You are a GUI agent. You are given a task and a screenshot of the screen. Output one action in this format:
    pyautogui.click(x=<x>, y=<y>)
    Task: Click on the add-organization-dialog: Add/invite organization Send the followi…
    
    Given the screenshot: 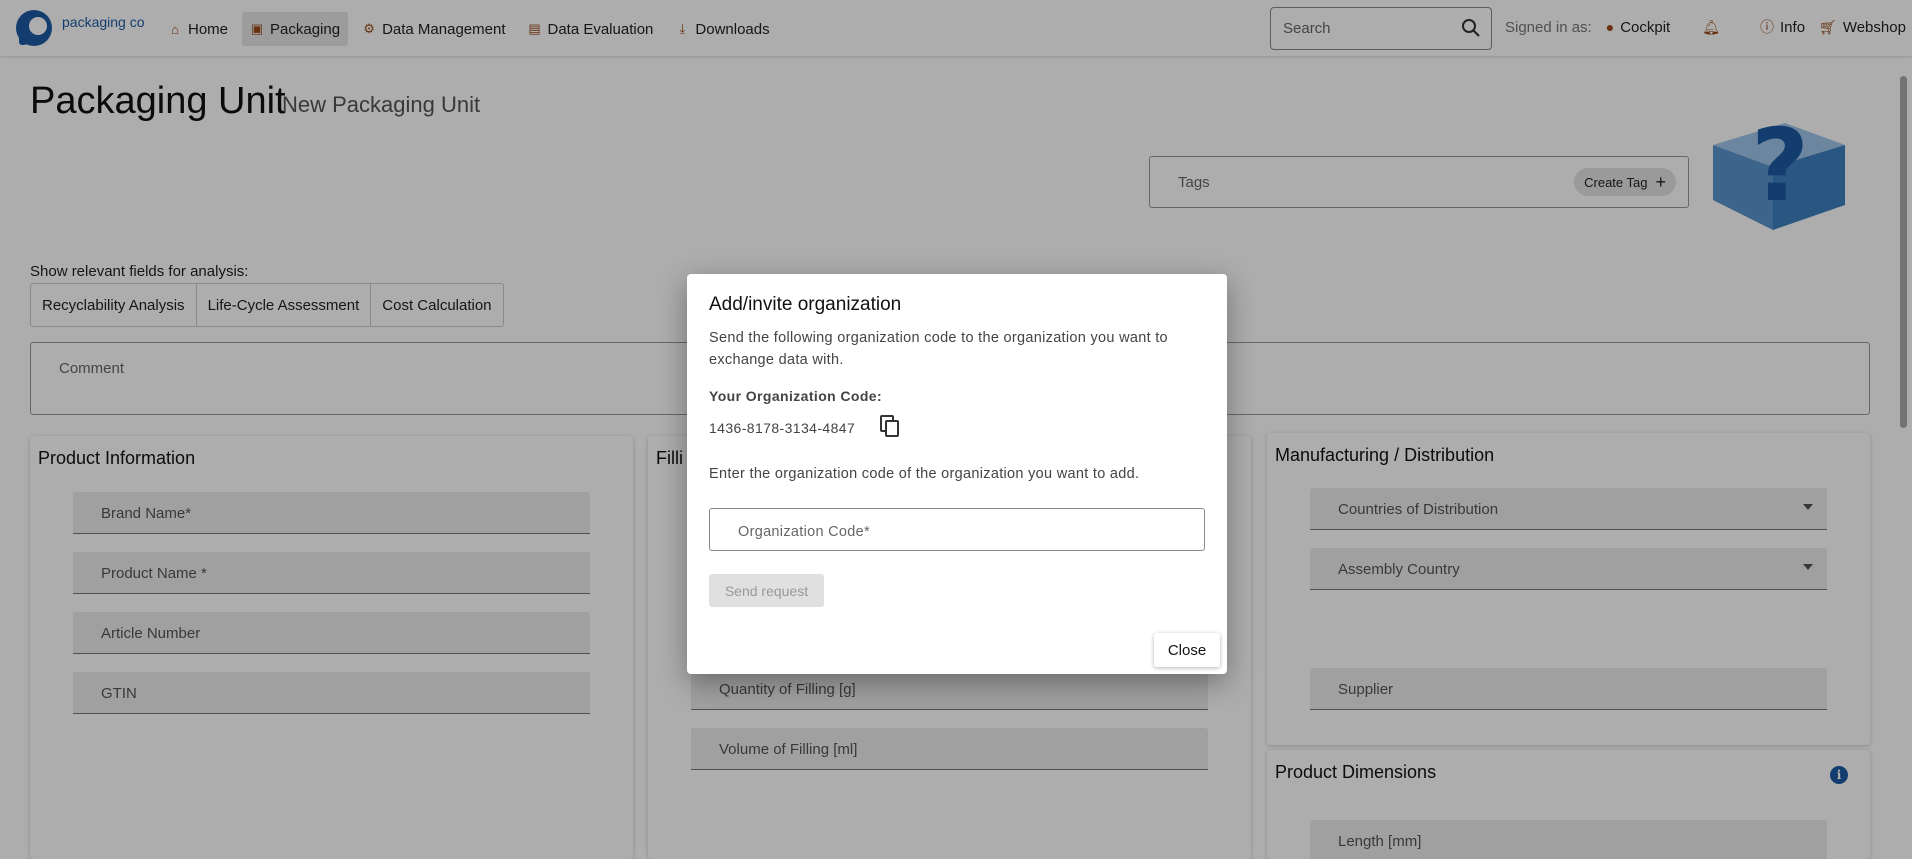 What is the action you would take?
    pyautogui.click(x=957, y=474)
    